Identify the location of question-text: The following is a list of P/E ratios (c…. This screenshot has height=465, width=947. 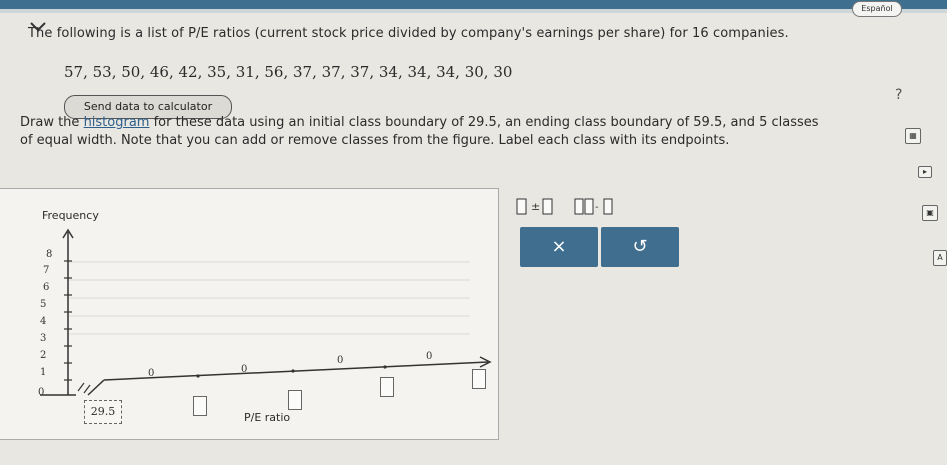
(408, 33).